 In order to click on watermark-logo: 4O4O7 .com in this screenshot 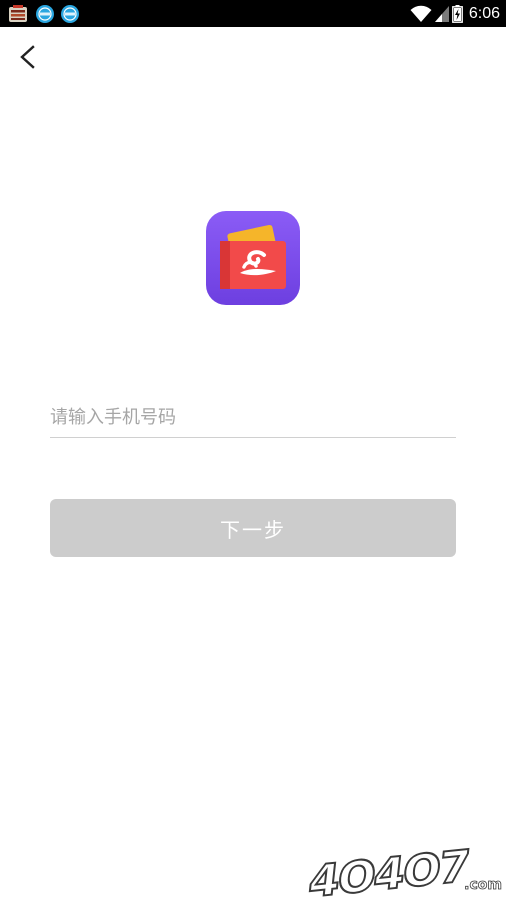, I will do `click(406, 871)`.